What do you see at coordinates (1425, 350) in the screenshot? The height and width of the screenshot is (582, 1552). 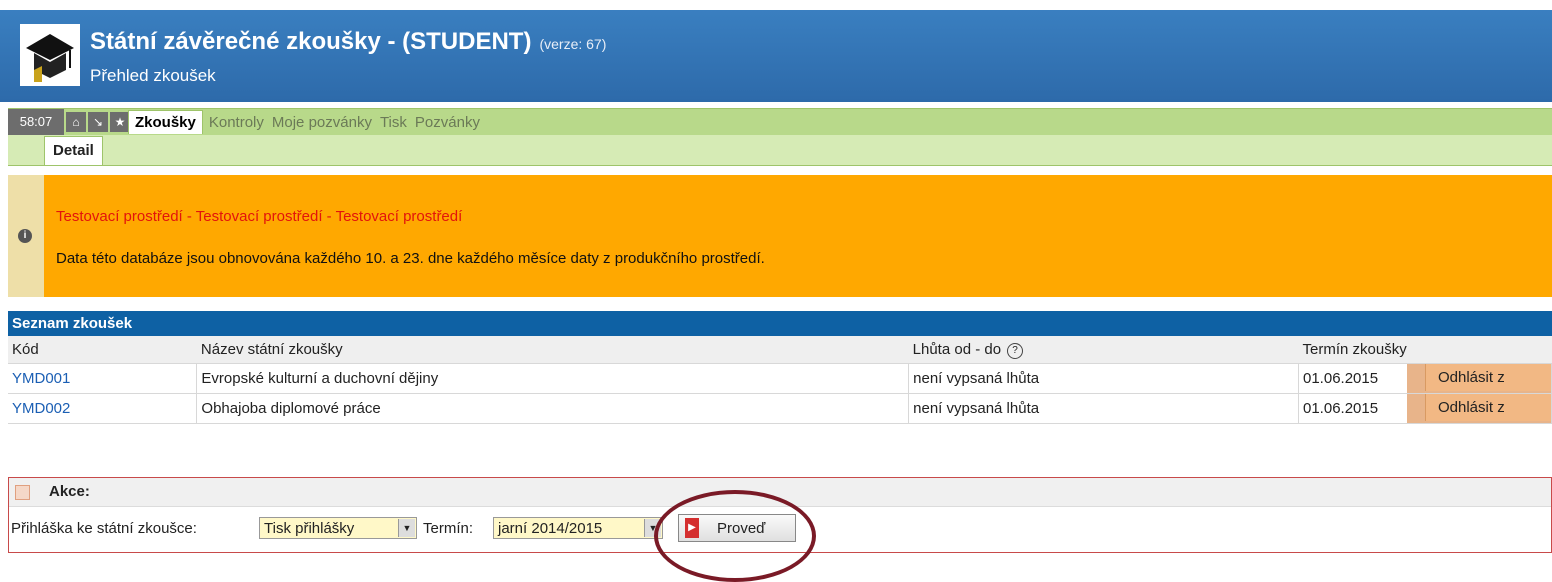 I see `column-header-date: Termín zkoušky` at bounding box center [1425, 350].